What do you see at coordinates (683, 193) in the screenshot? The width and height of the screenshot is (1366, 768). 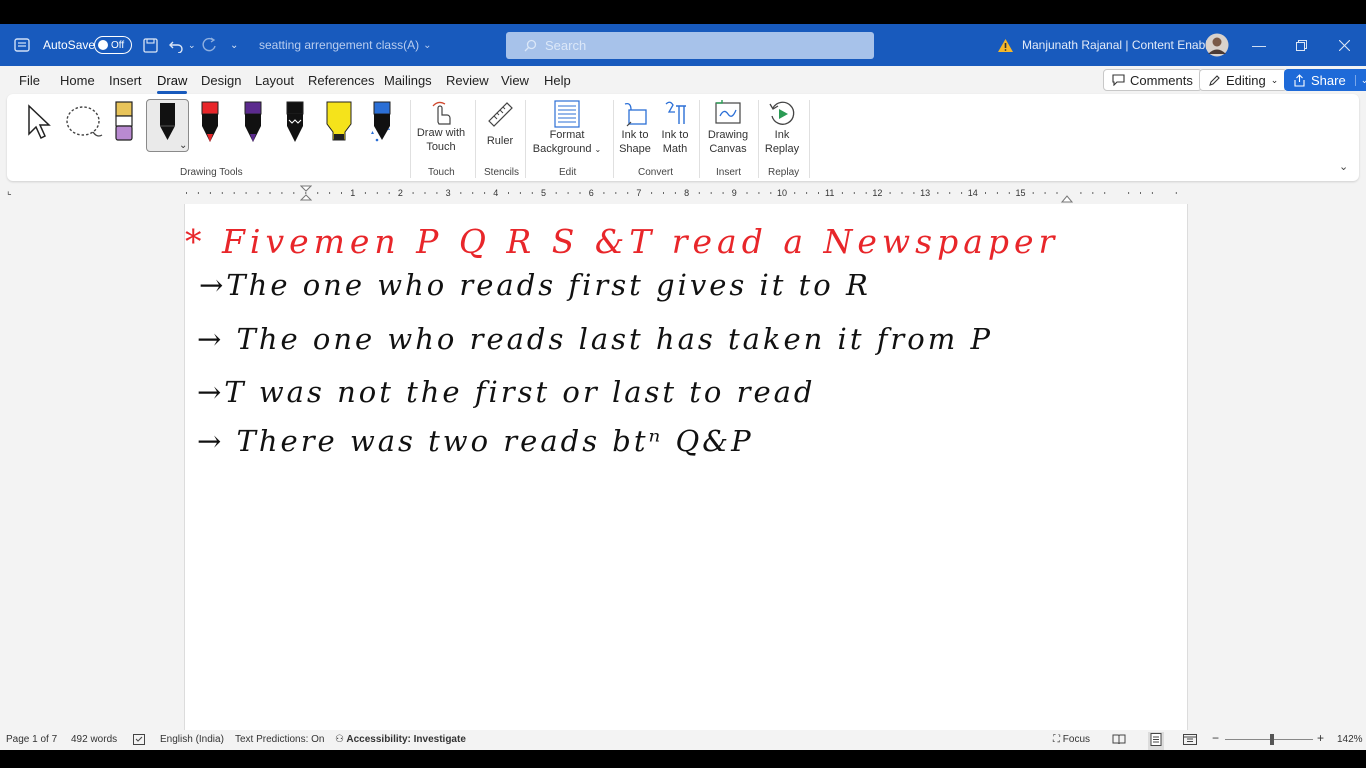 I see `horizontal-ruler: ⌞ 1 2 3 4 5 6 7 8 9 10 11 12 13 14 15` at bounding box center [683, 193].